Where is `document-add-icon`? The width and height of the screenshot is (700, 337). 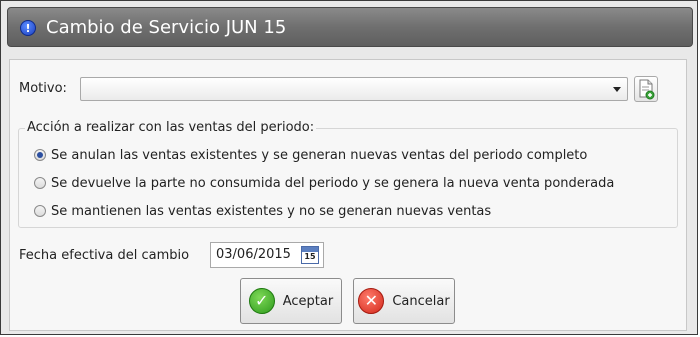
document-add-icon is located at coordinates (647, 89).